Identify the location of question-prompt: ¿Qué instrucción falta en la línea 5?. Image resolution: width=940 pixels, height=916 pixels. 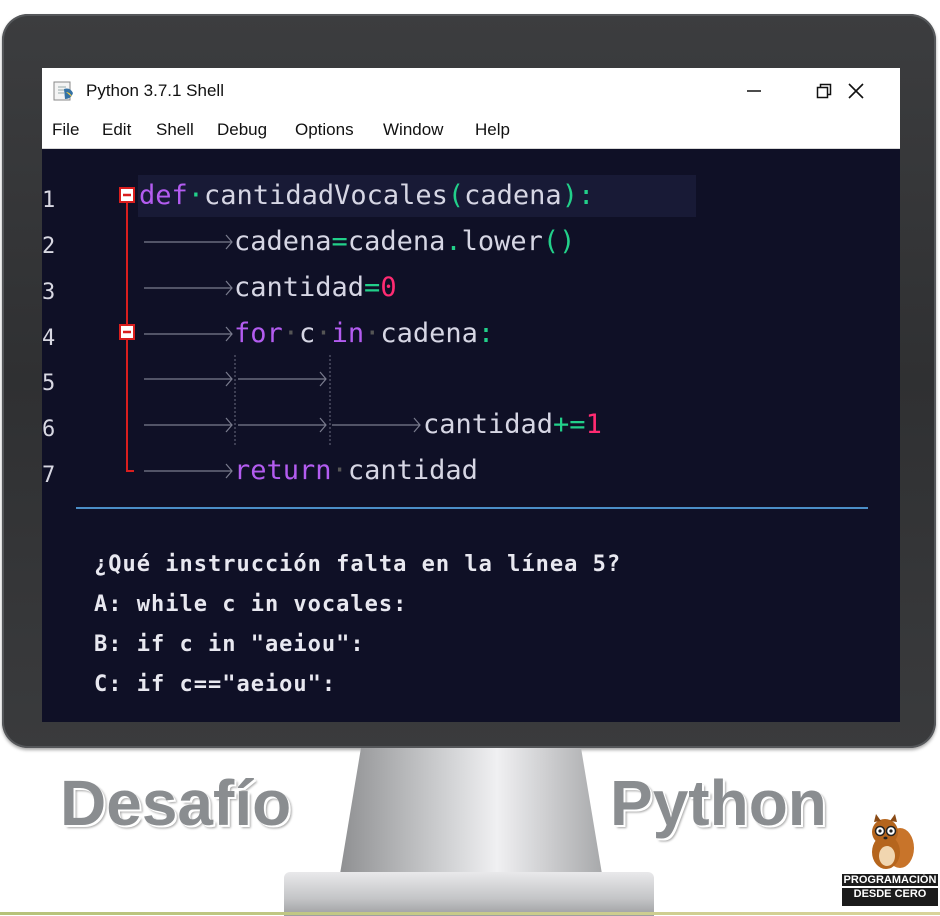
(358, 564).